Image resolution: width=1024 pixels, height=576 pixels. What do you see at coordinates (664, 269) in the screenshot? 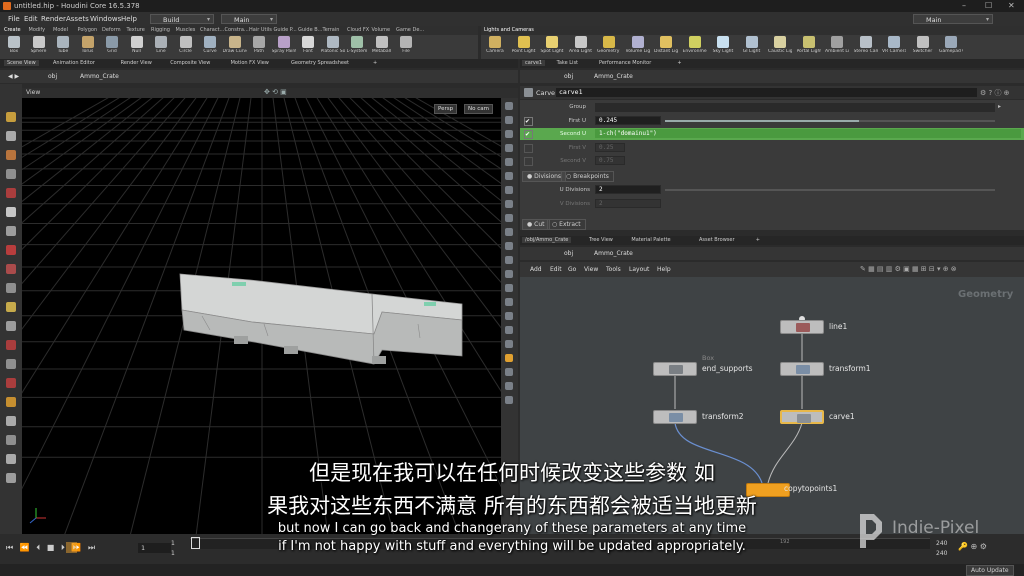
I see `network-menu-help: Help` at bounding box center [664, 269].